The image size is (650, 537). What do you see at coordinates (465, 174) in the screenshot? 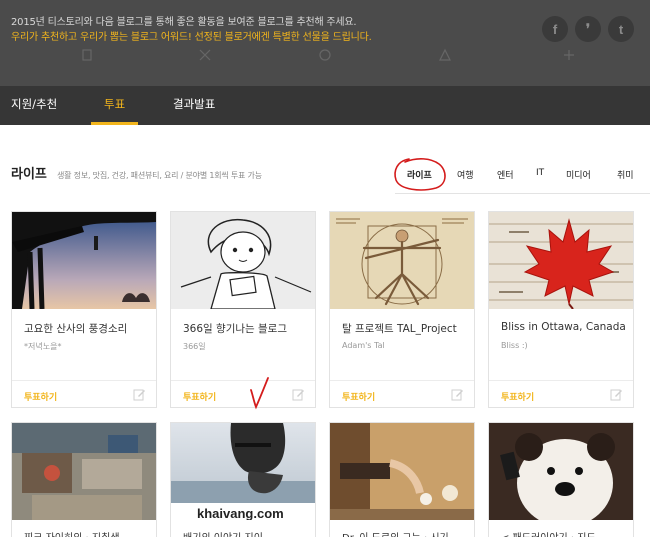
I see `category-travel: 여행` at bounding box center [465, 174].